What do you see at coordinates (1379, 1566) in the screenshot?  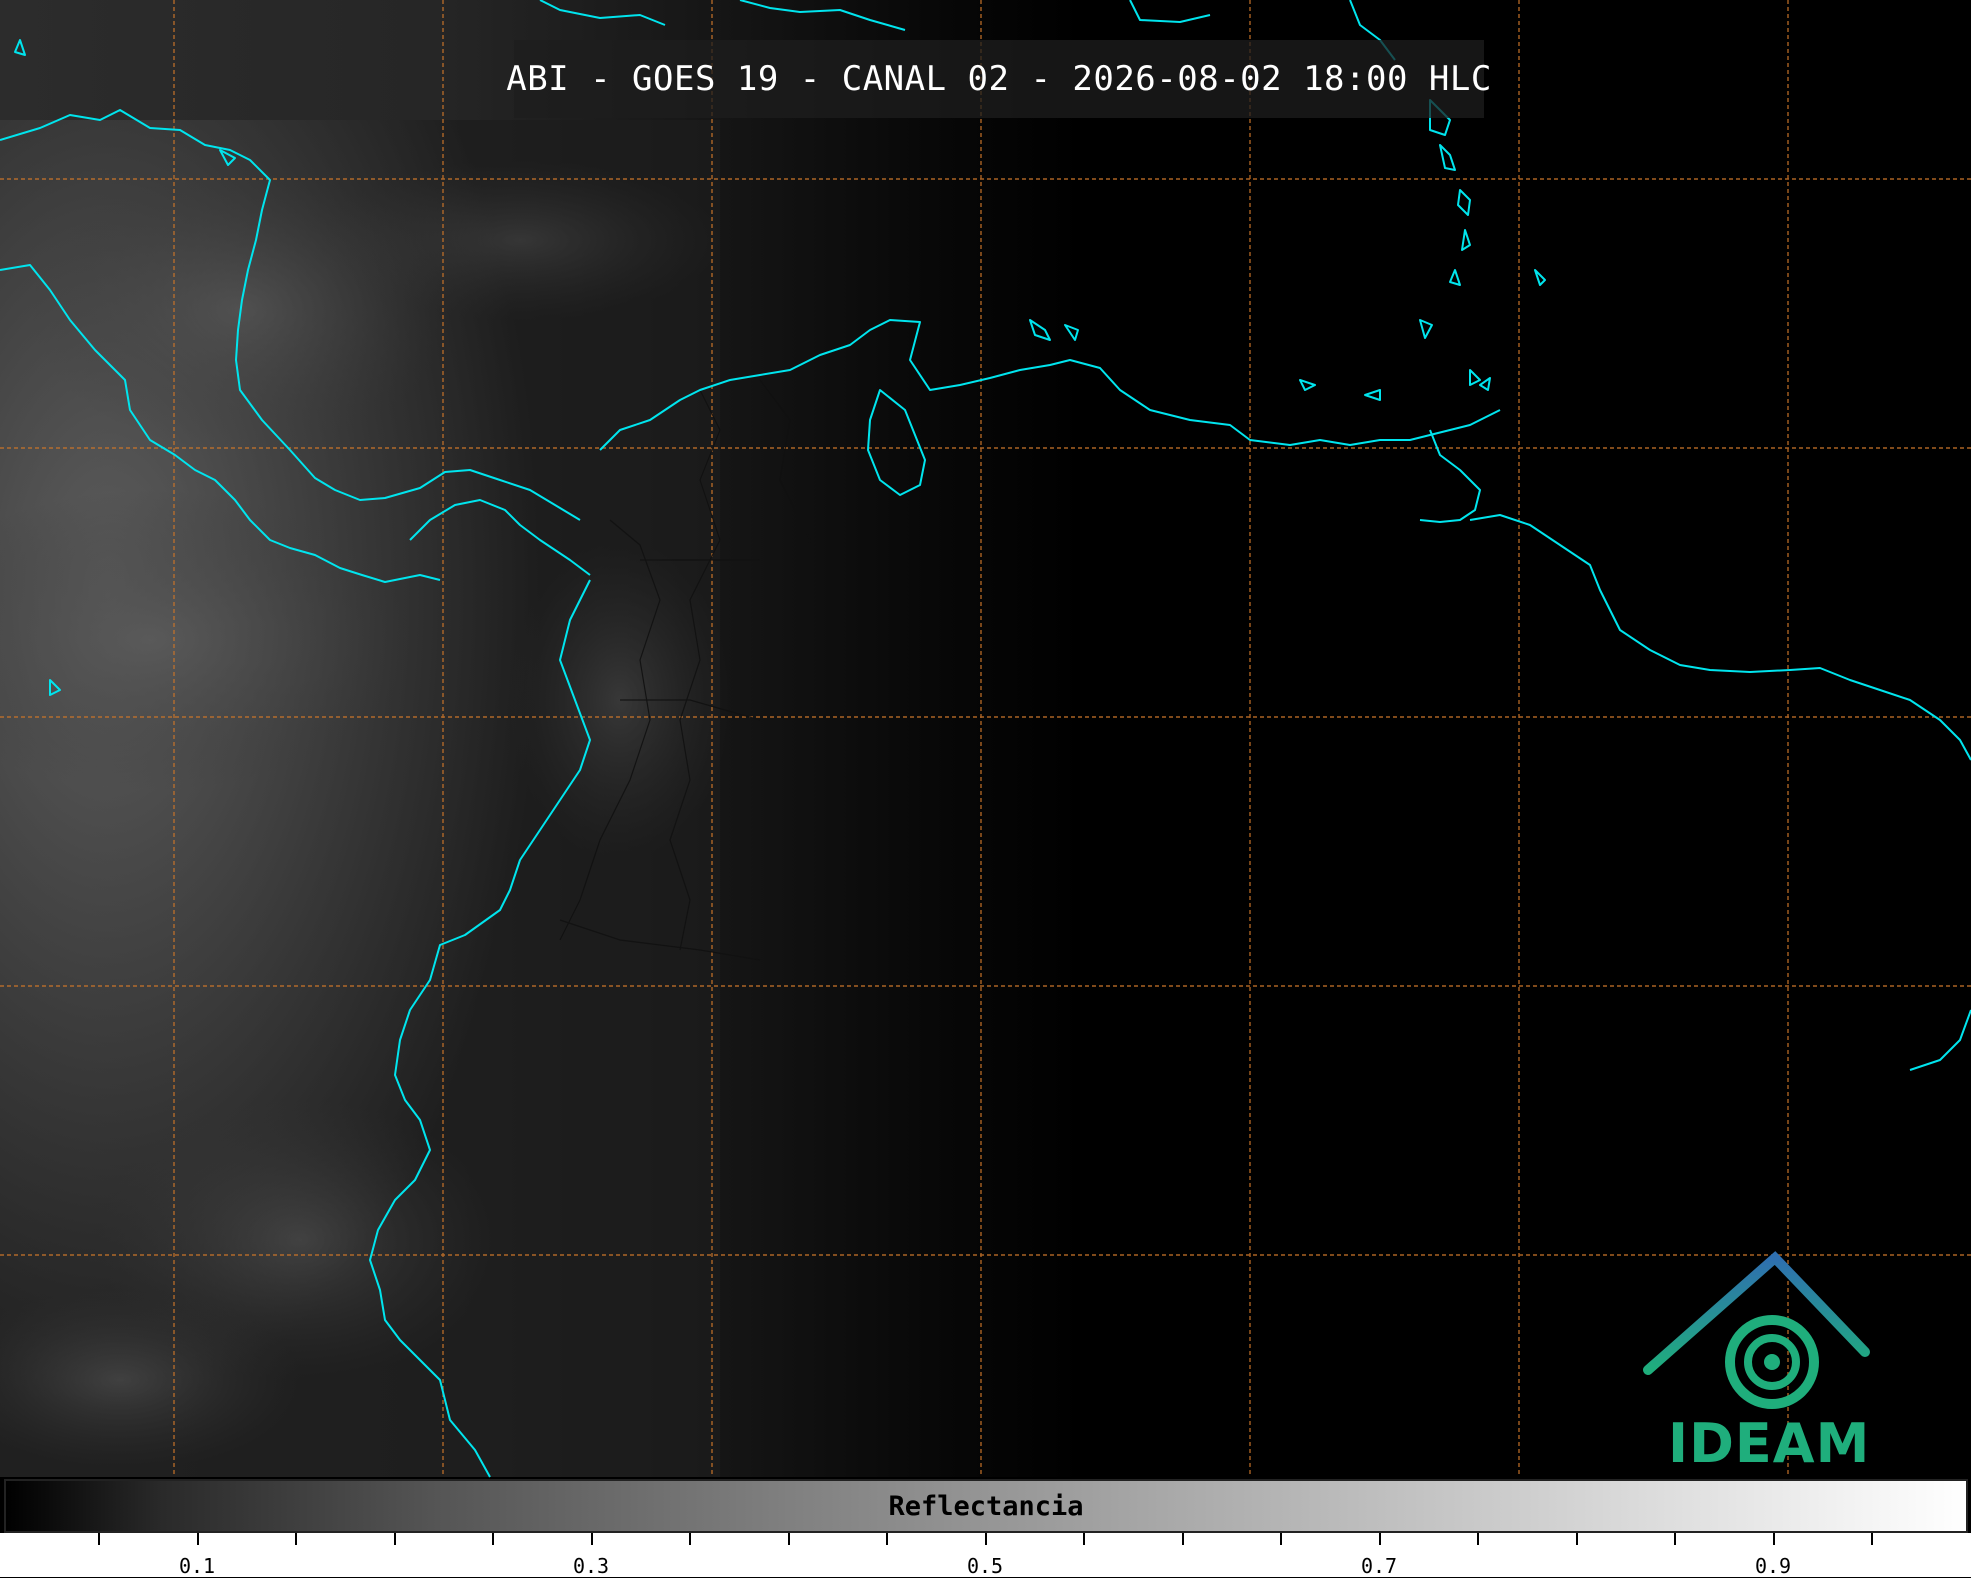 I see `colorbar-tick-label: 0.7` at bounding box center [1379, 1566].